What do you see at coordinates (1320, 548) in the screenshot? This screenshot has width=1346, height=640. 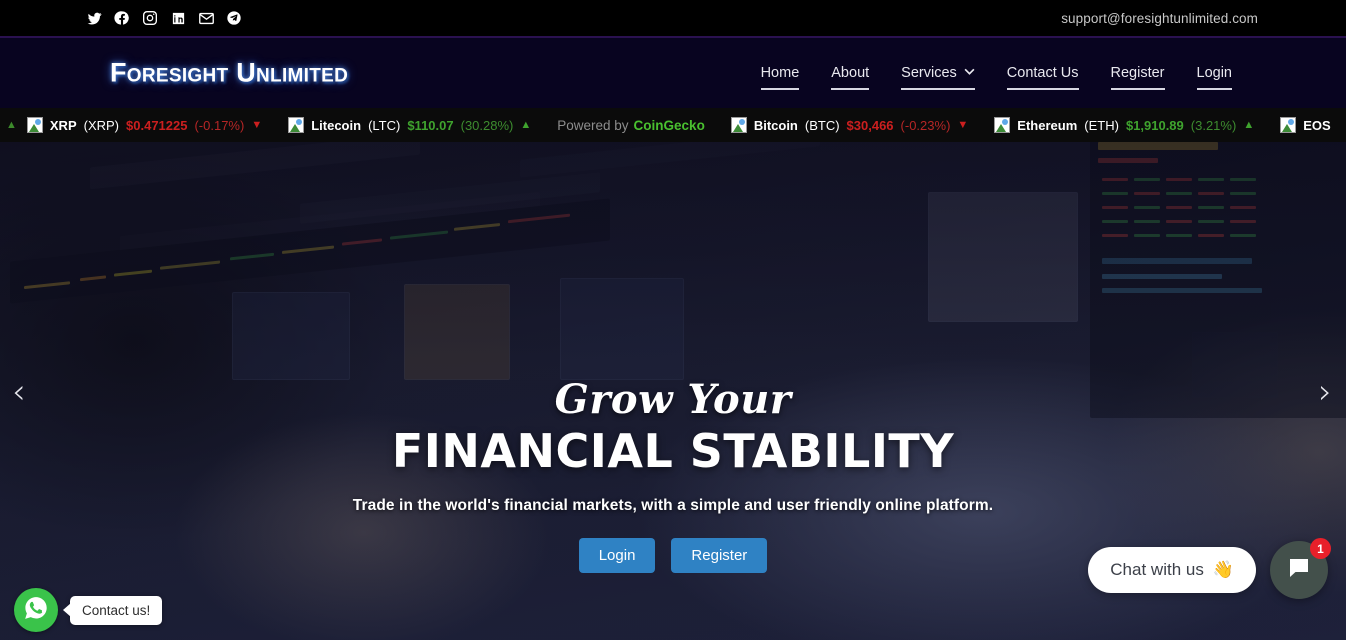 I see `chat-unread-badge: 1` at bounding box center [1320, 548].